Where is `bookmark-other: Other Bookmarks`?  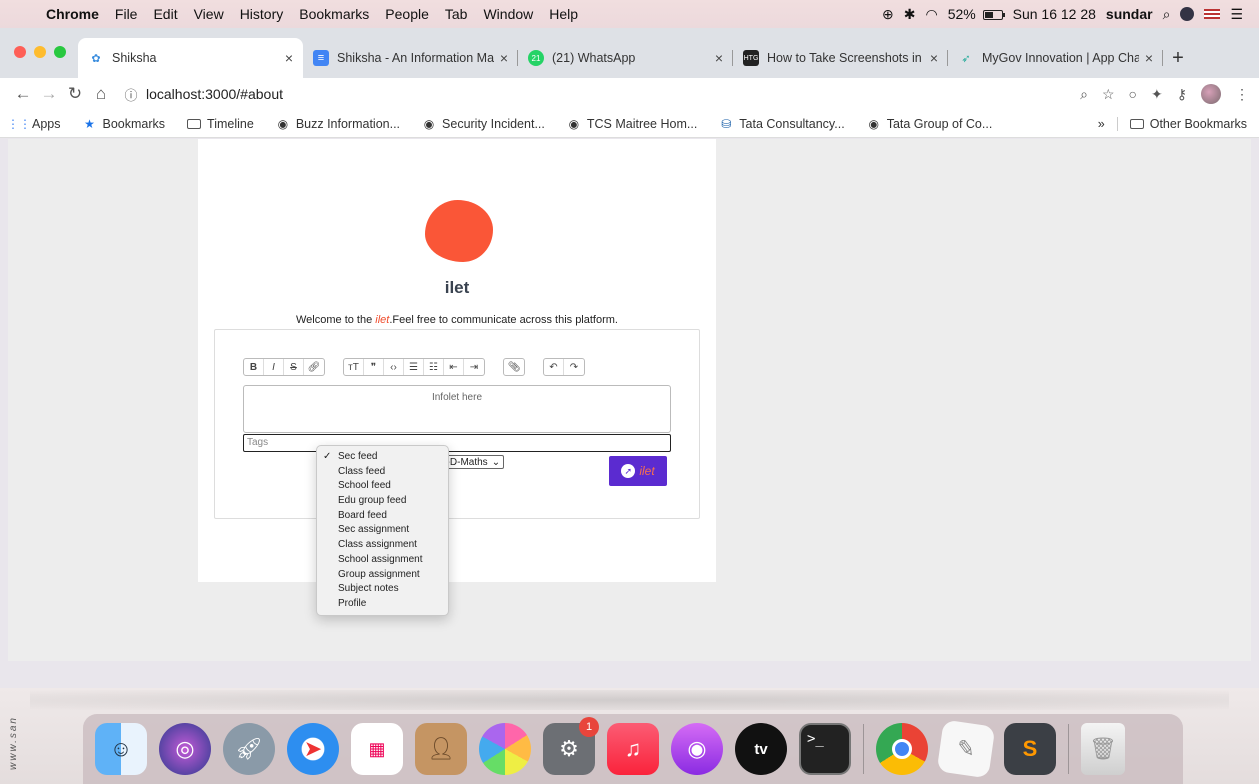
bookmark-other: Other Bookmarks is located at coordinates (1188, 124).